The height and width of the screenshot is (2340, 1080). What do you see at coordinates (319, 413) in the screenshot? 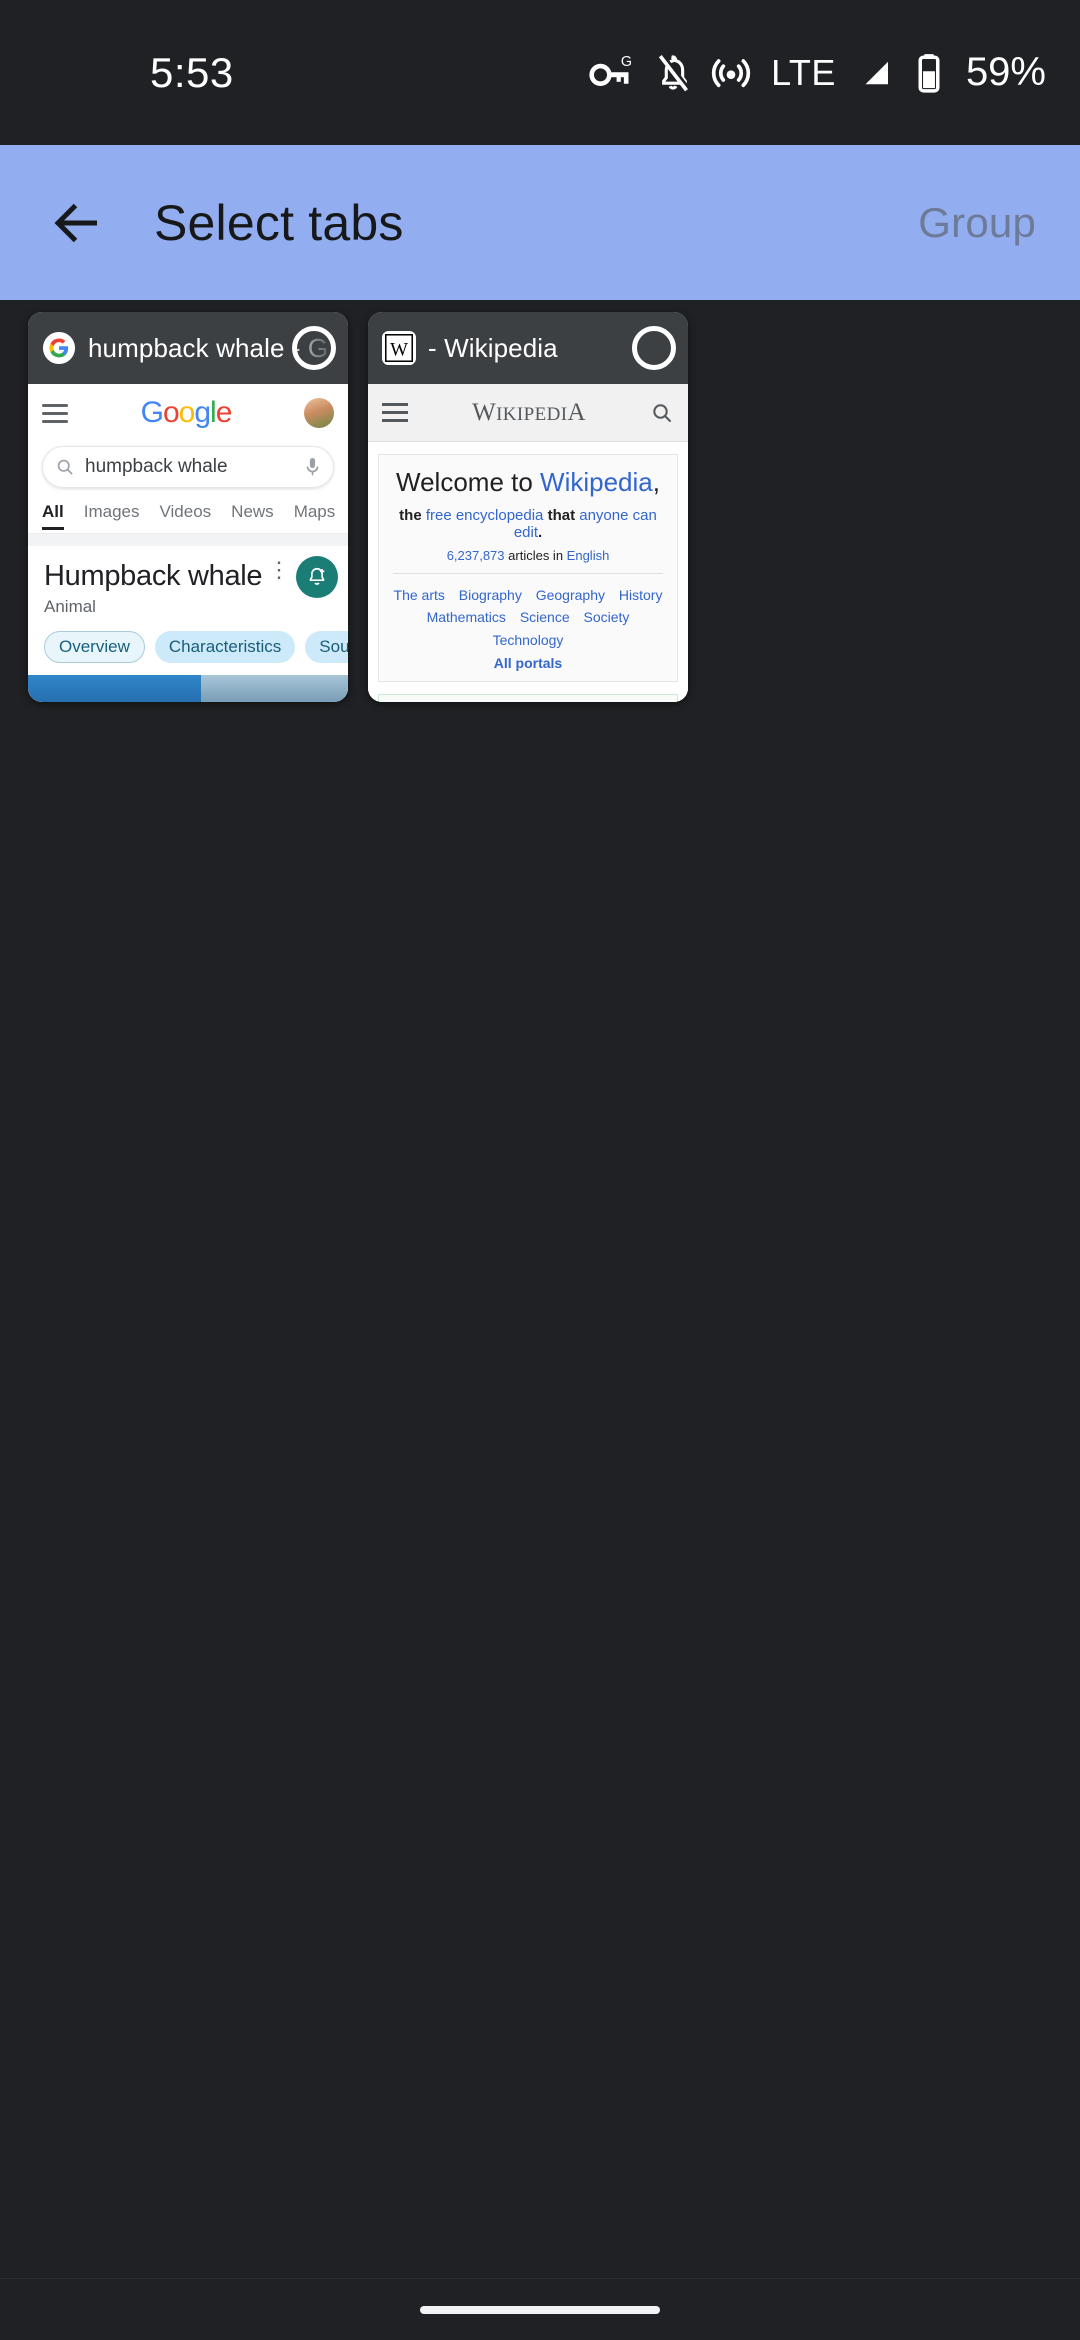
I see `user-avatar` at bounding box center [319, 413].